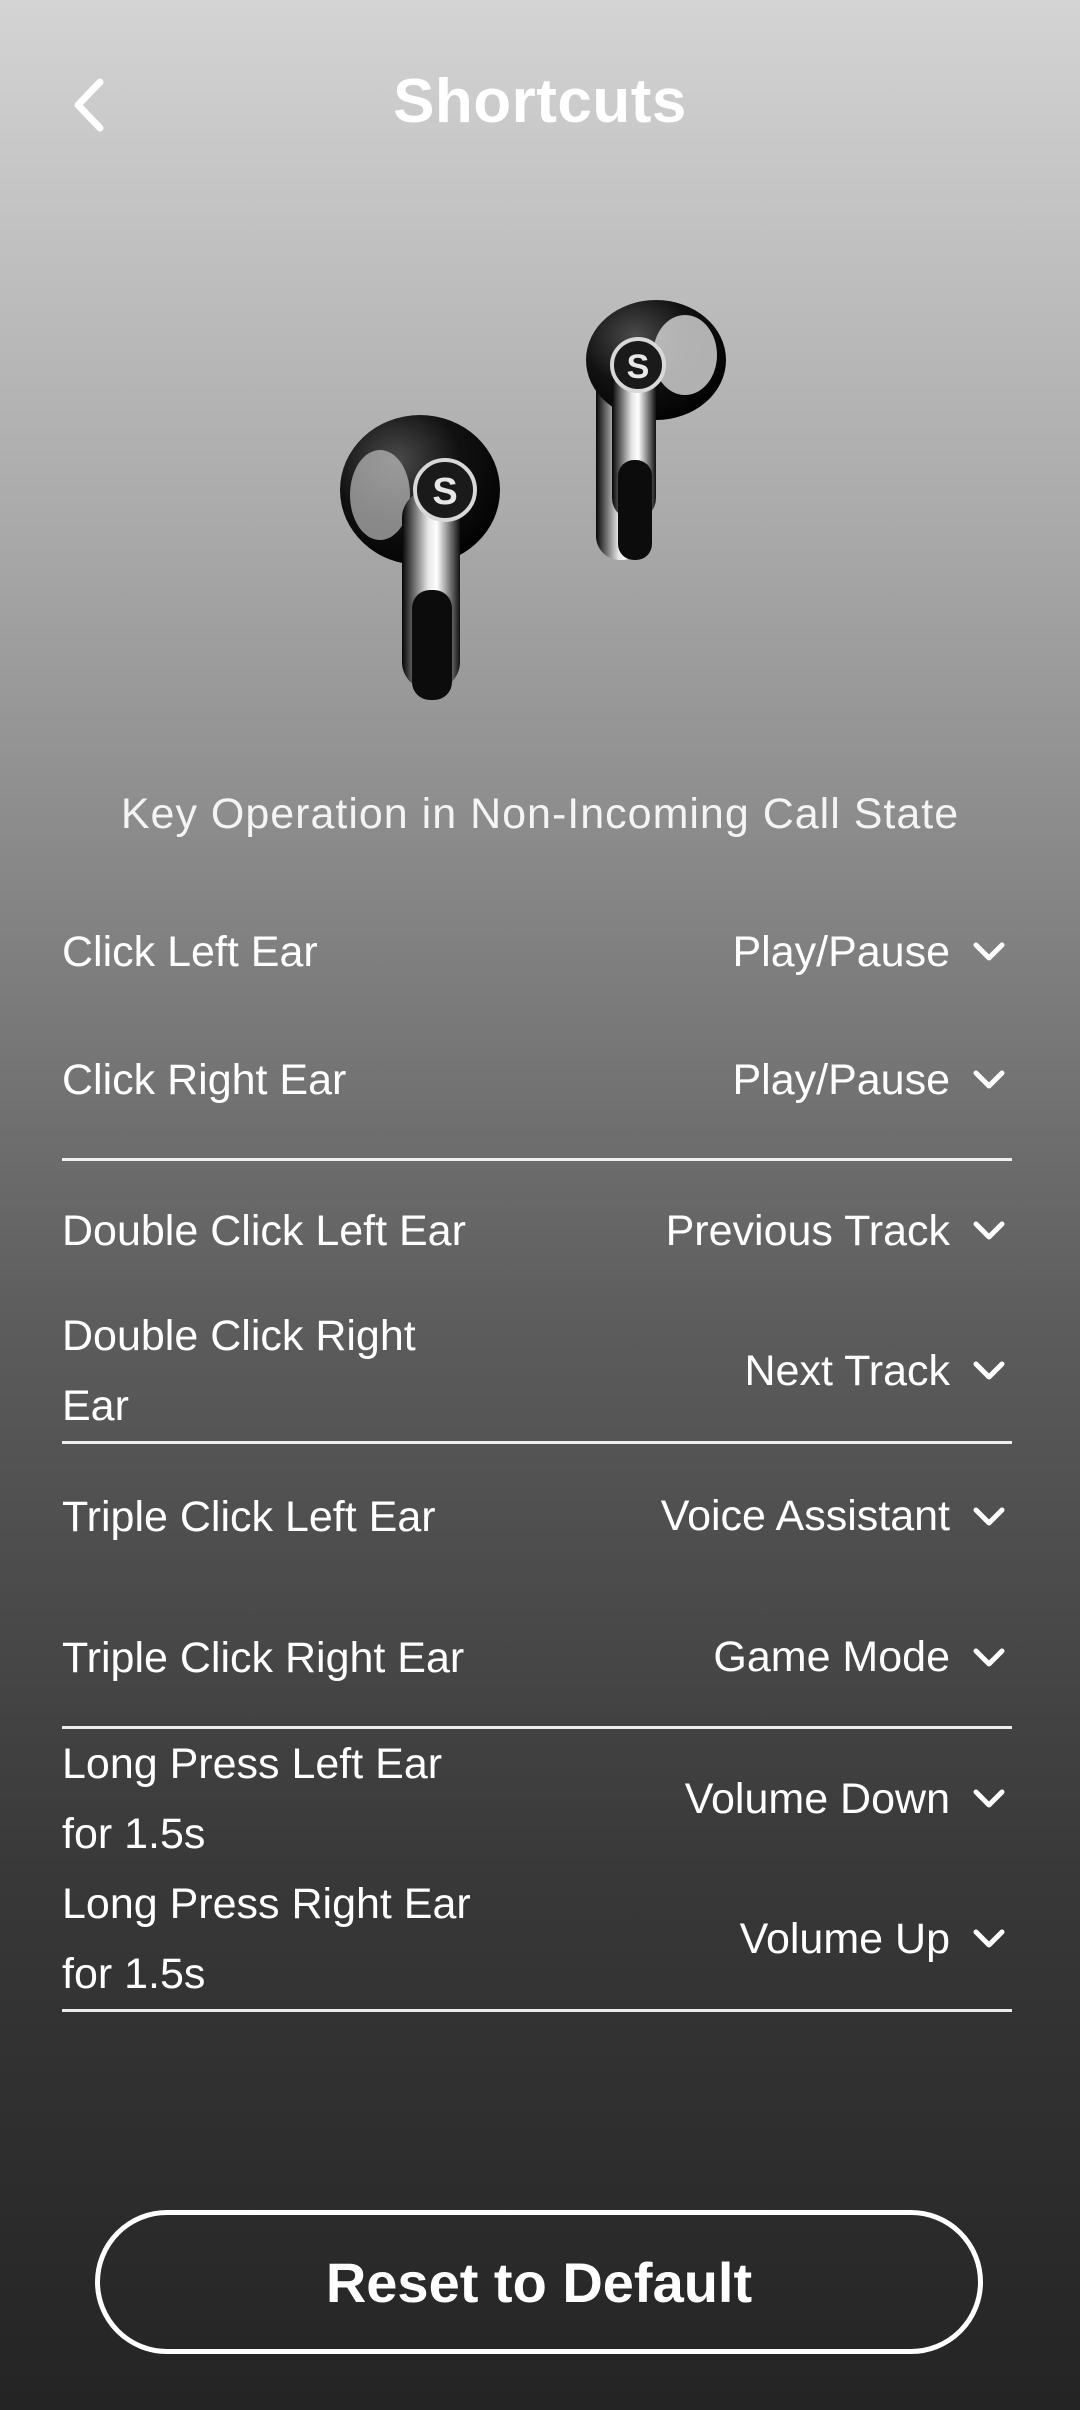 The height and width of the screenshot is (2410, 1080). I want to click on shortcut-row: Triple Click Left Ear Voice Assistant, so click(537, 1516).